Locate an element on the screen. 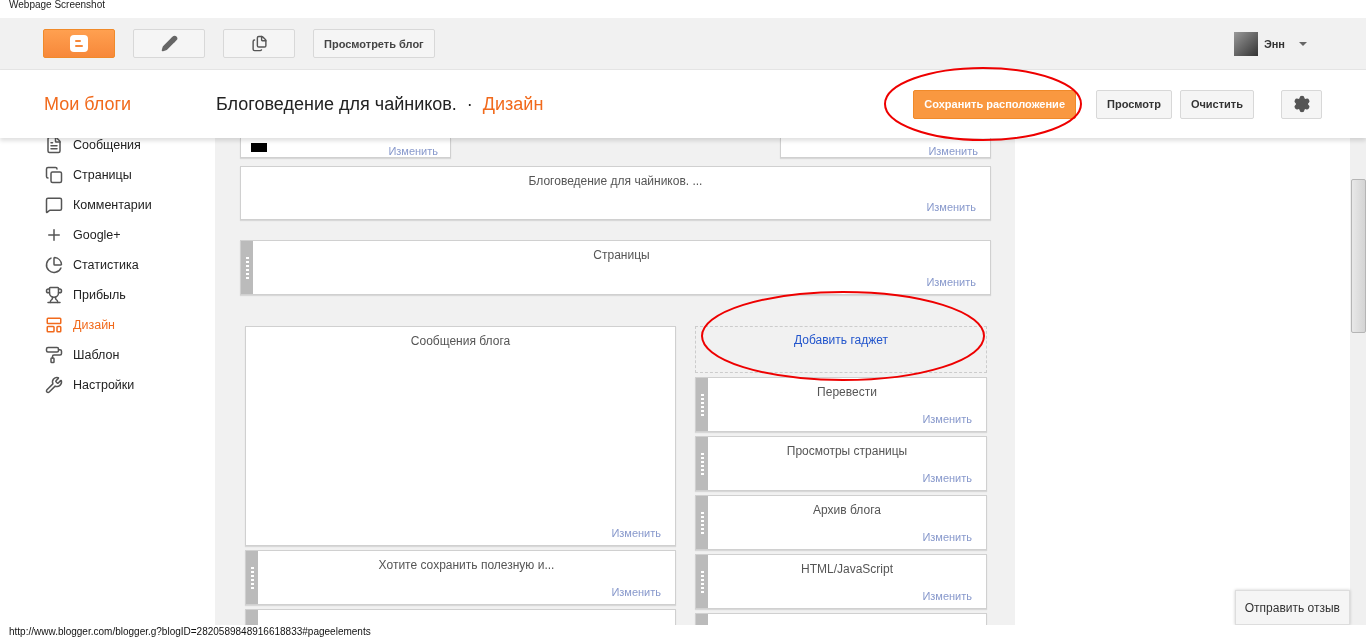 Image resolution: width=1366 pixels, height=639 pixels. documents-icon is located at coordinates (259, 43).